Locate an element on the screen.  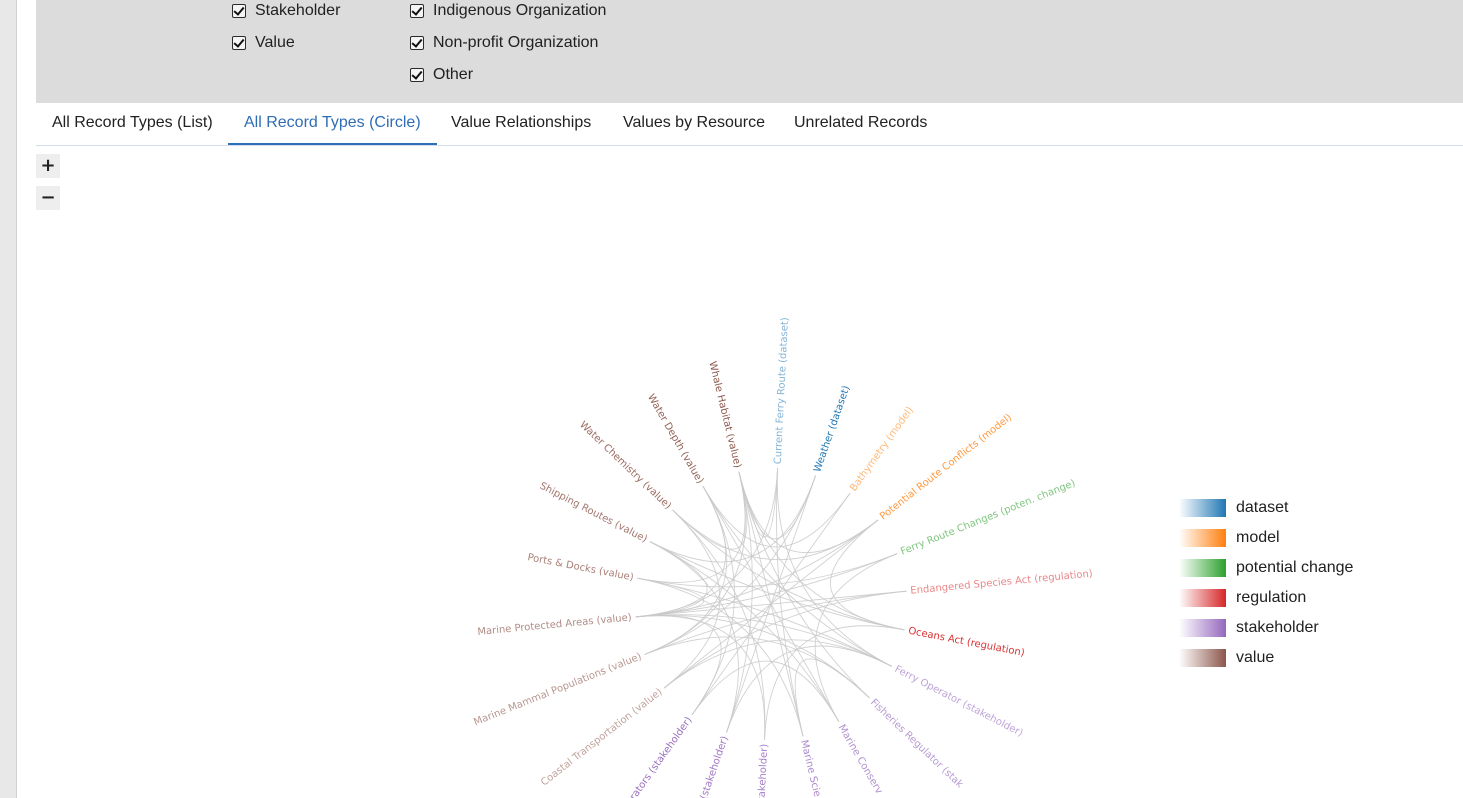
legend-label: regulation is located at coordinates (1271, 597).